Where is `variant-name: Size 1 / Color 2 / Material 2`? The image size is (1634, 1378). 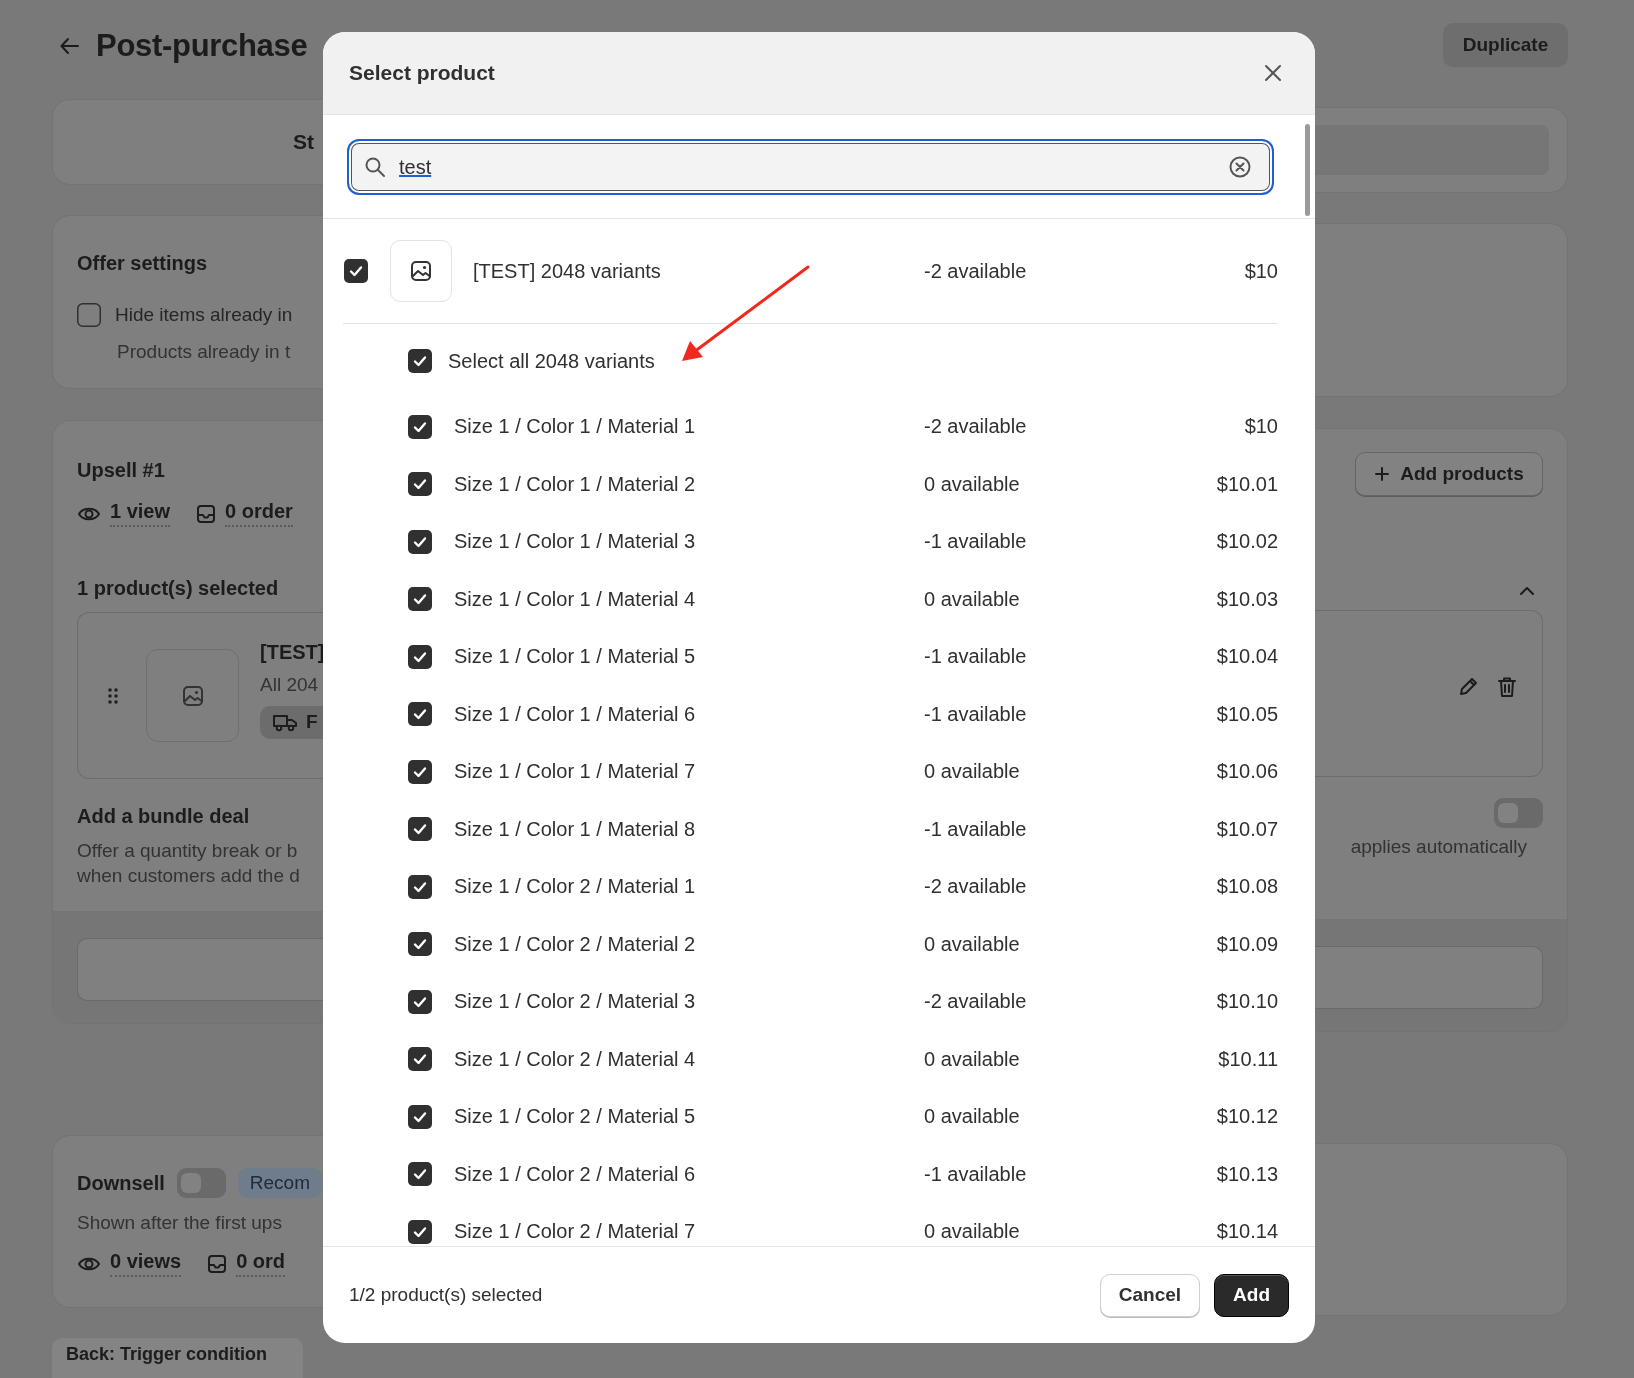 variant-name: Size 1 / Color 2 / Material 2 is located at coordinates (575, 944).